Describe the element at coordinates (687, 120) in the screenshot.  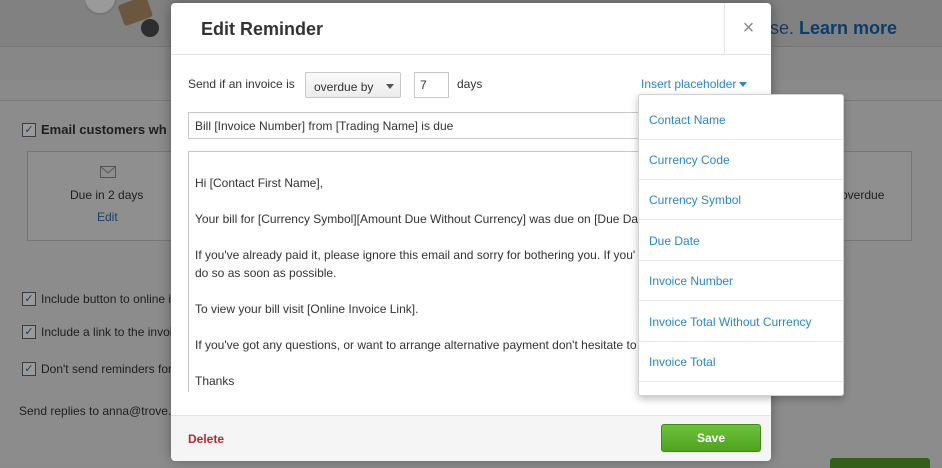
I see `placeholder-item-label: Contact Name` at that location.